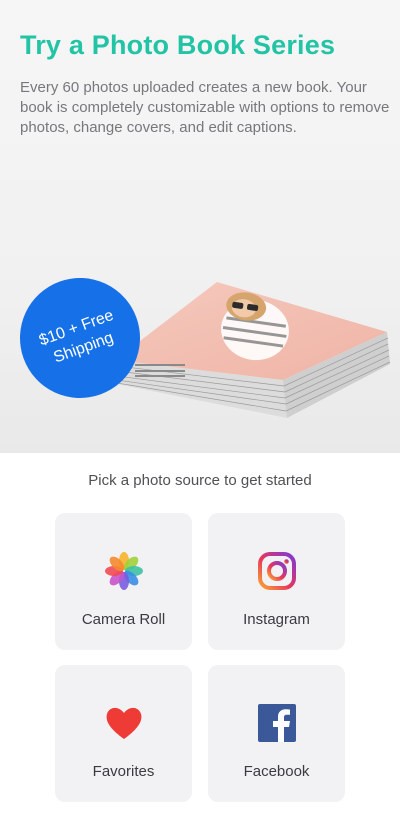  Describe the element at coordinates (276, 571) in the screenshot. I see `instagram-icon` at that location.